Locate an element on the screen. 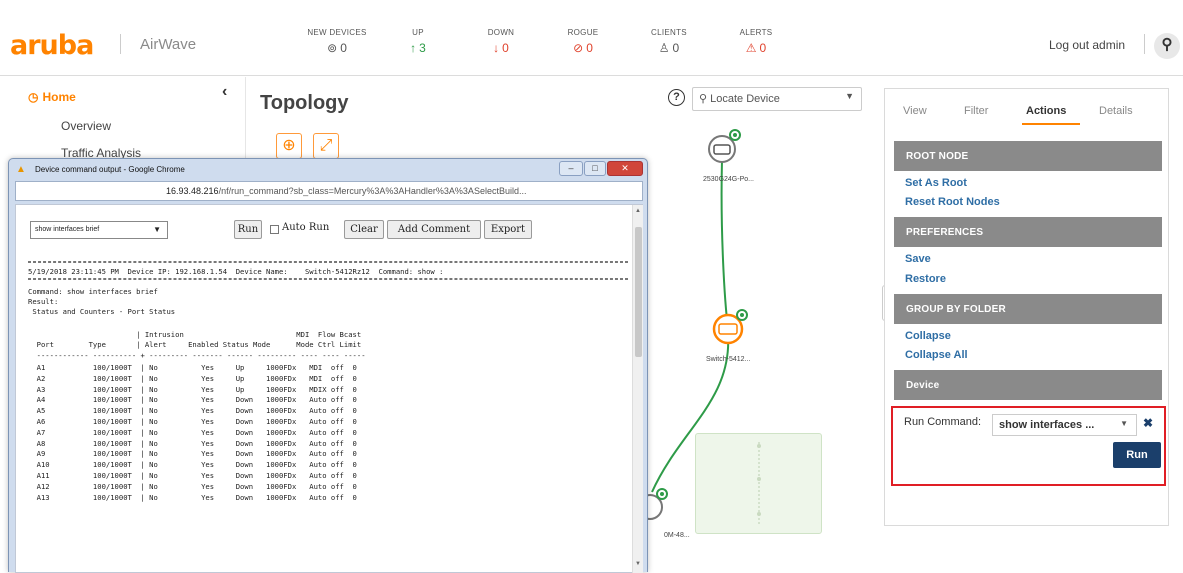  nav-home-label: Home is located at coordinates (59, 97).